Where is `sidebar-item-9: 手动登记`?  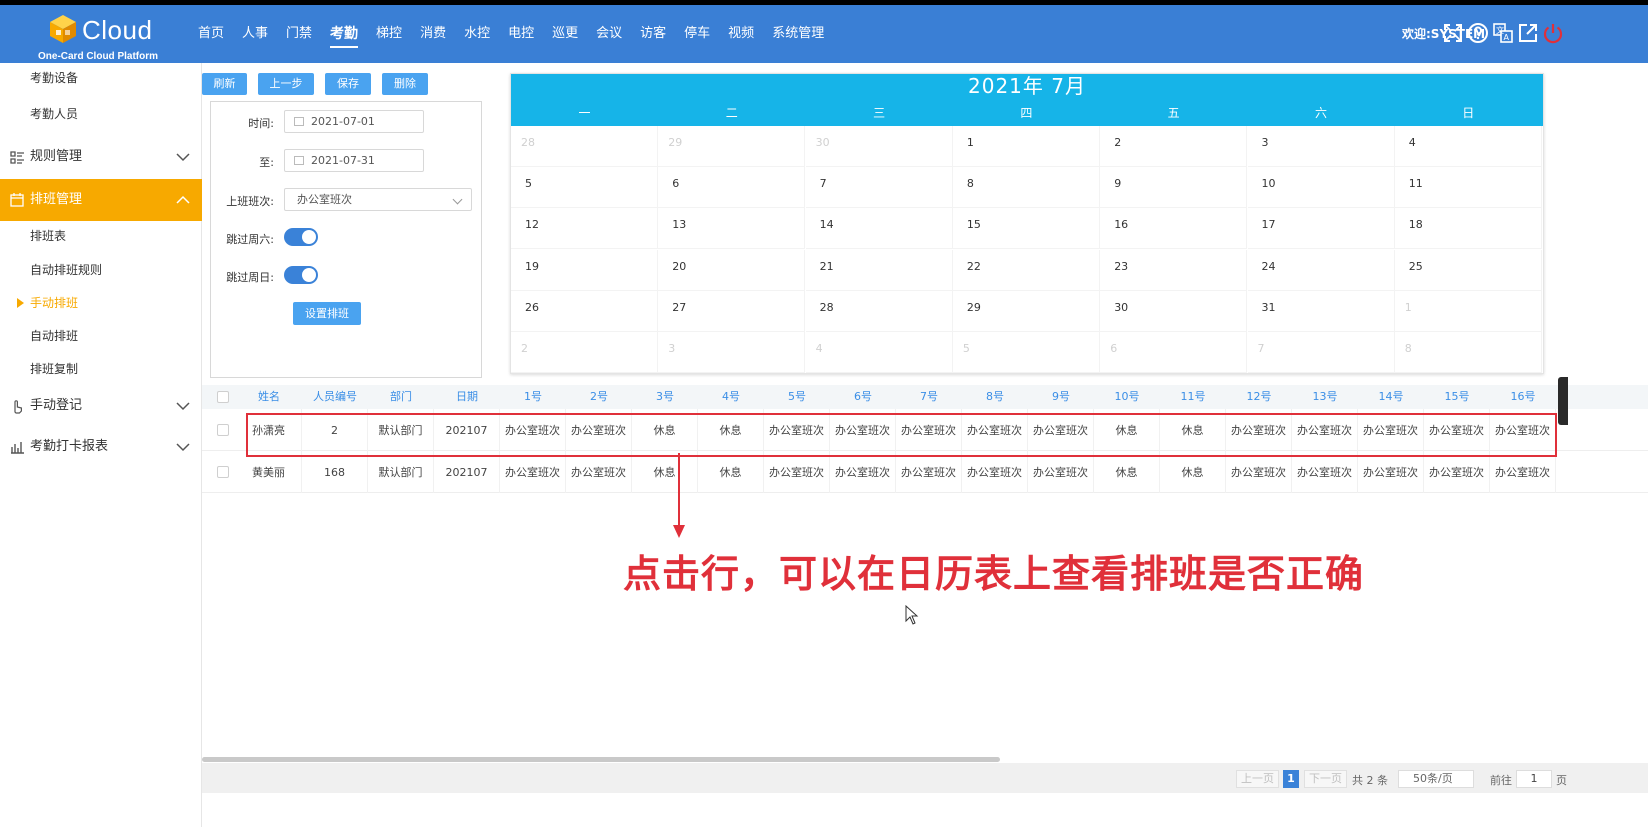
sidebar-item-9: 手动登记 is located at coordinates (101, 406).